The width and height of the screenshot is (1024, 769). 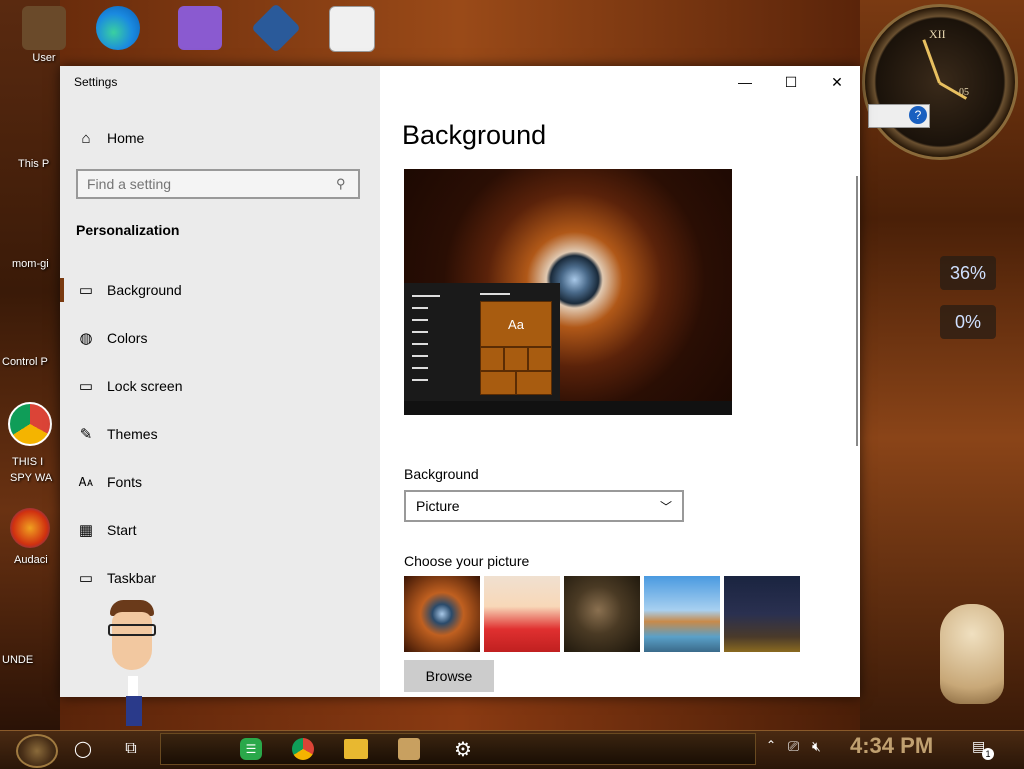 I want to click on background-dropdown: Picture ﹀, so click(x=544, y=506).